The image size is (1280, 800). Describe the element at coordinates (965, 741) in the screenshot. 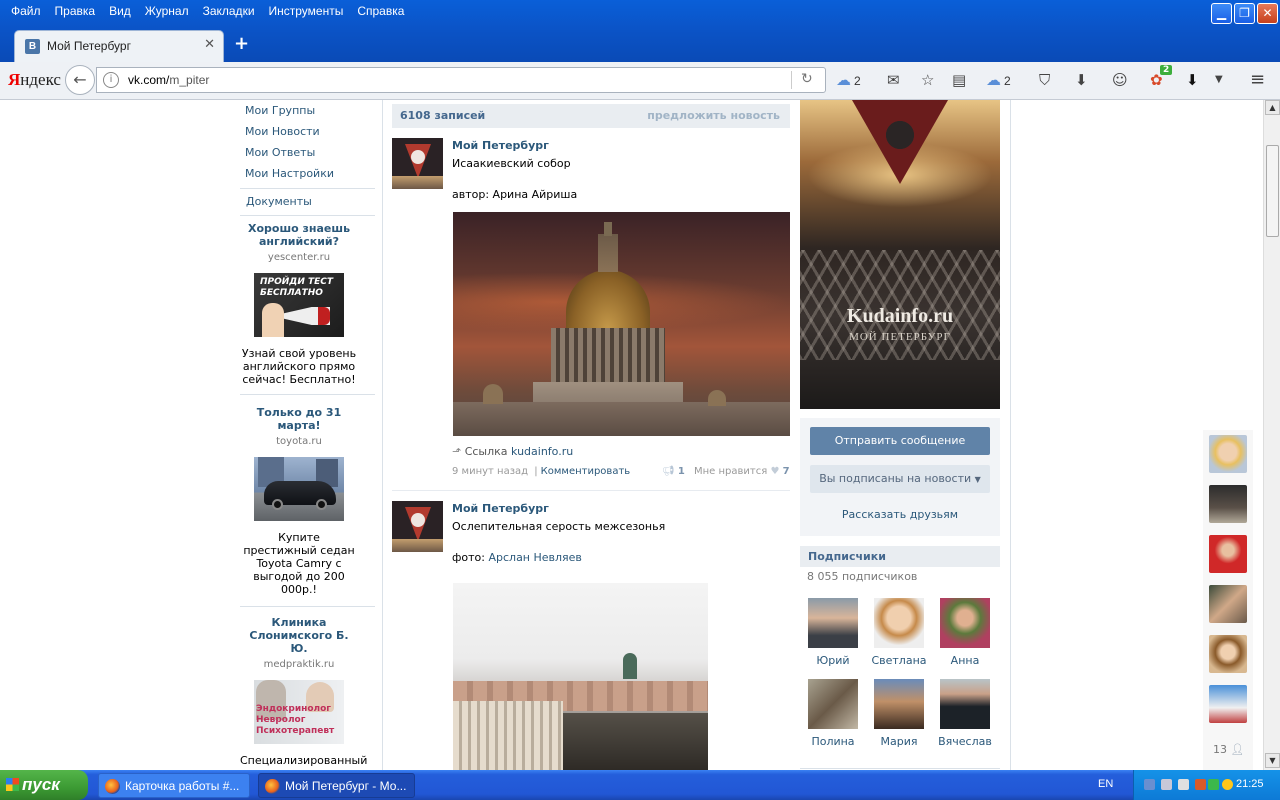

I see `subscriber-name: Вячеслав` at that location.